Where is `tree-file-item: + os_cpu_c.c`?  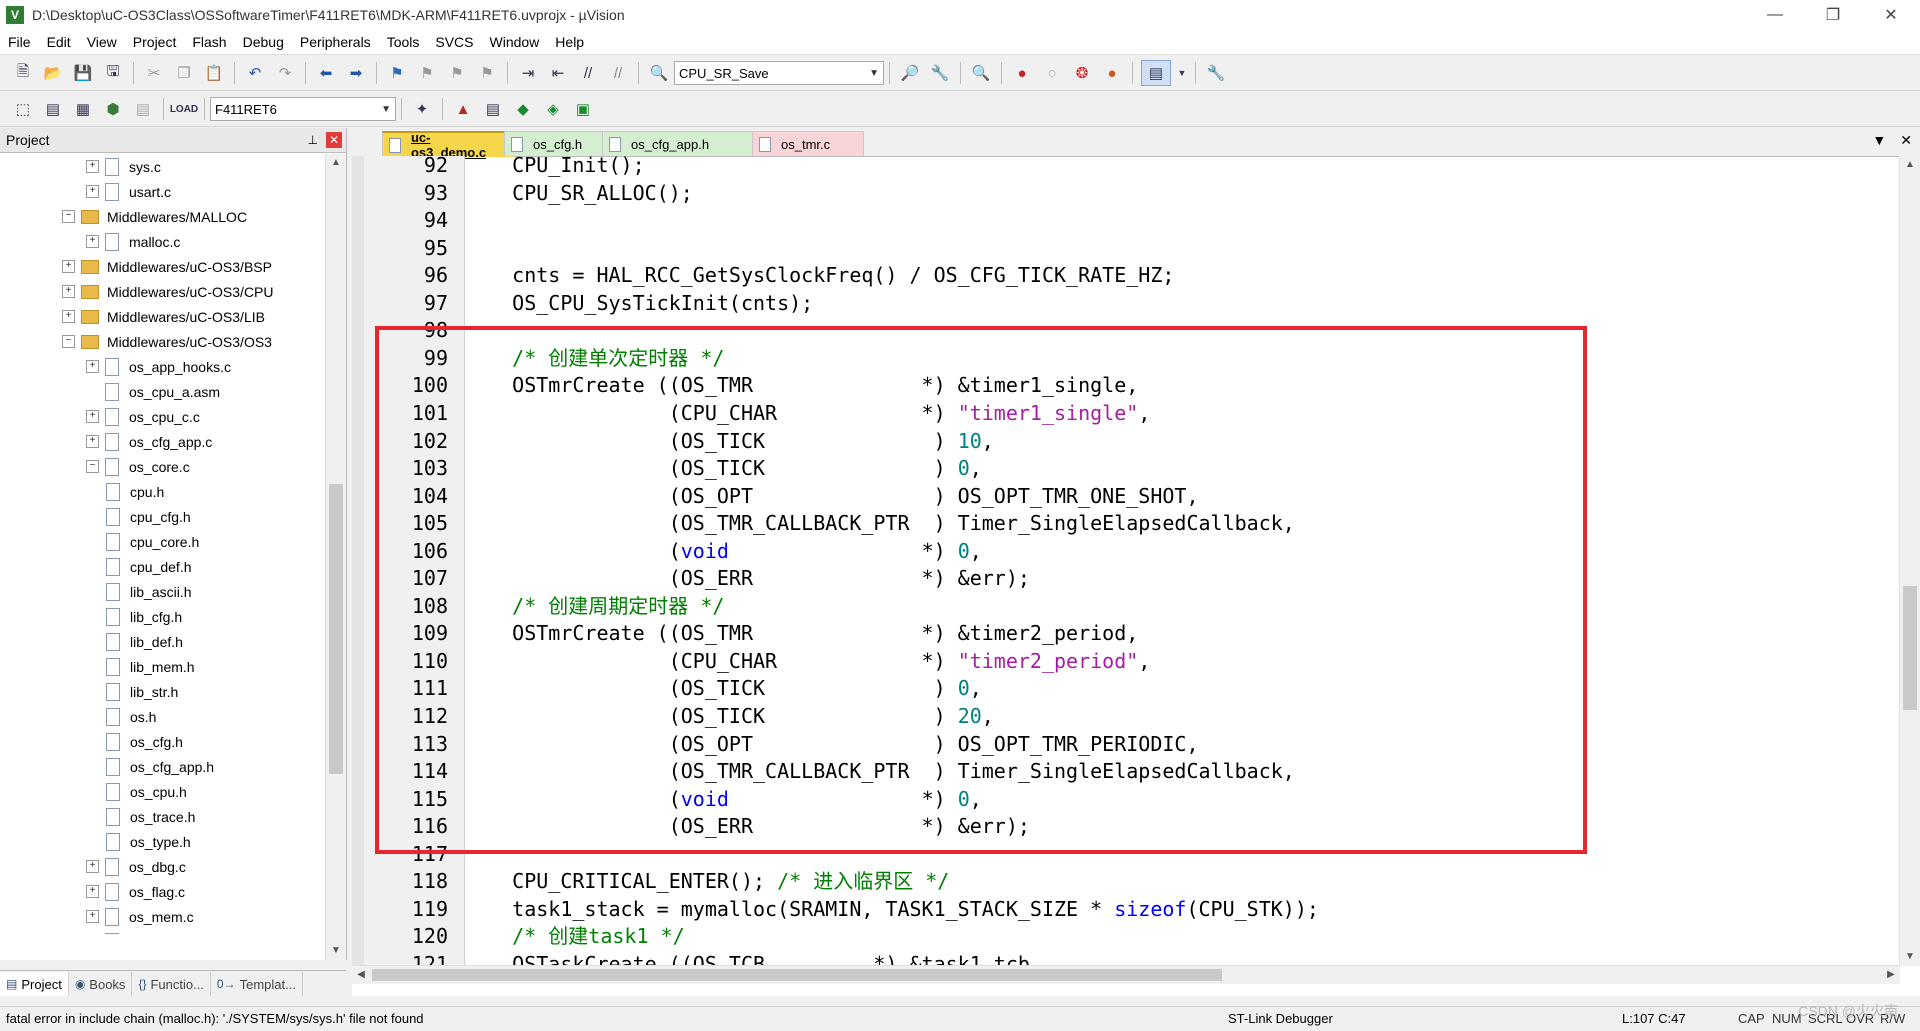 tree-file-item: + os_cpu_c.c is located at coordinates (161, 416).